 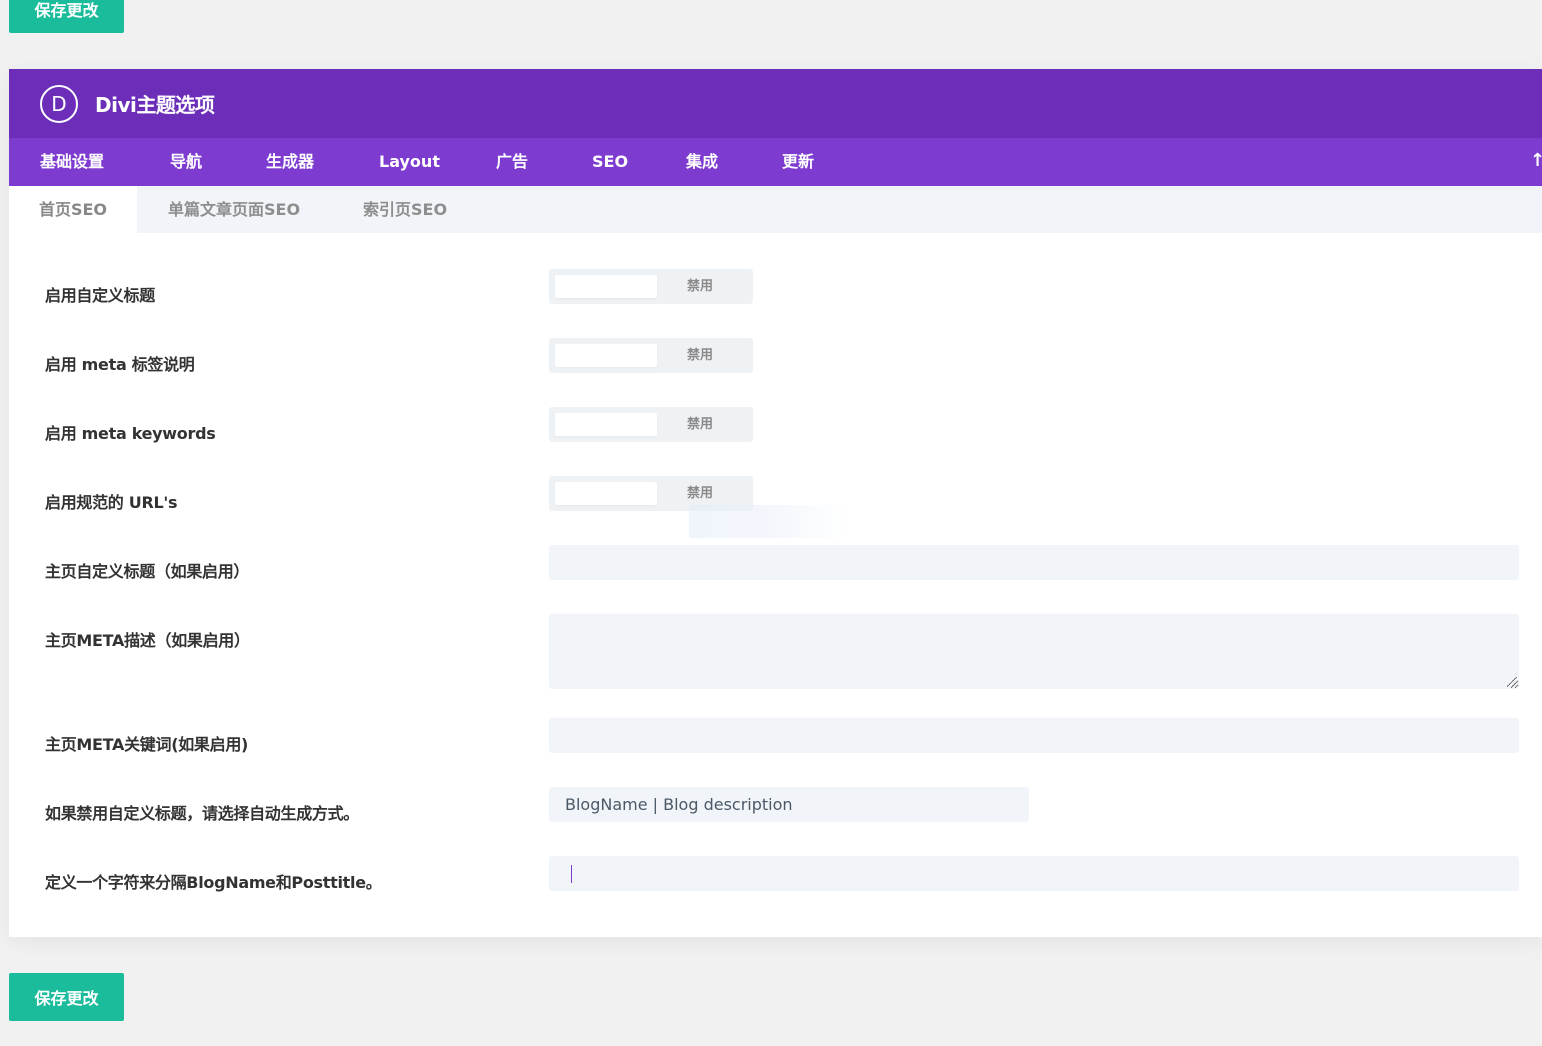 What do you see at coordinates (155, 105) in the screenshot?
I see `panel-title: Divi主题选项` at bounding box center [155, 105].